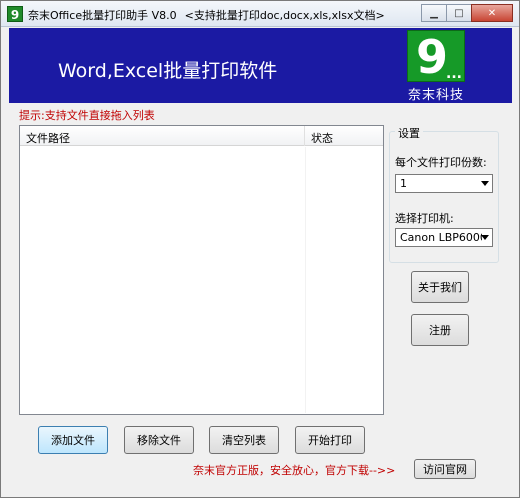 Image resolution: width=523 pixels, height=500 pixels. Describe the element at coordinates (424, 218) in the screenshot. I see `printer-label: 选择打印机:` at that location.